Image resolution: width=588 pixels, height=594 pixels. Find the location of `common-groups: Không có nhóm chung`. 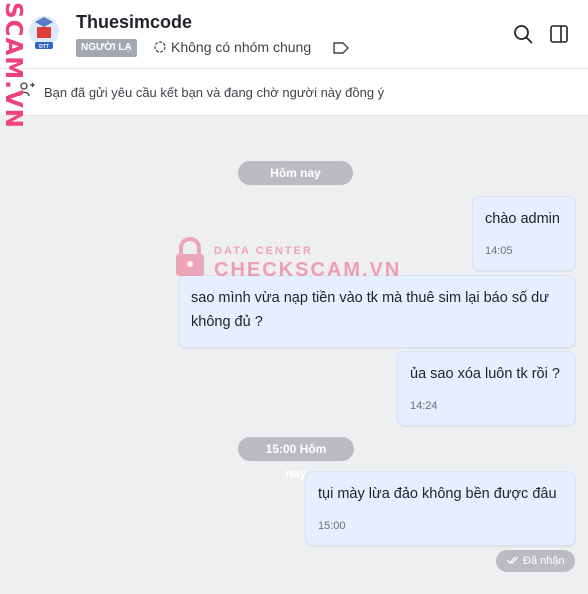

common-groups: Không có nhóm chung is located at coordinates (232, 47).